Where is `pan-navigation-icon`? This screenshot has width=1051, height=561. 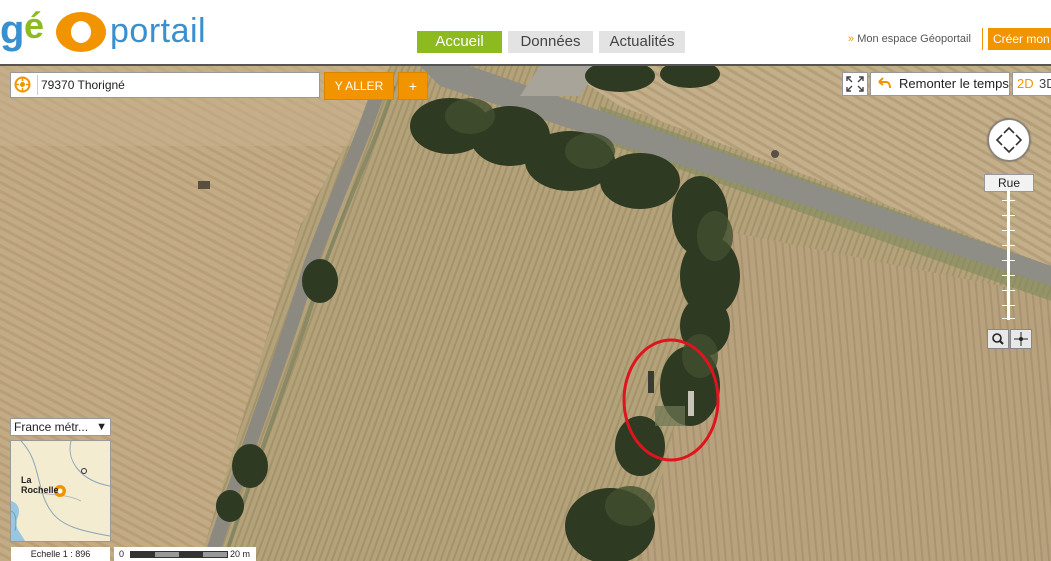 pan-navigation-icon is located at coordinates (1009, 140).